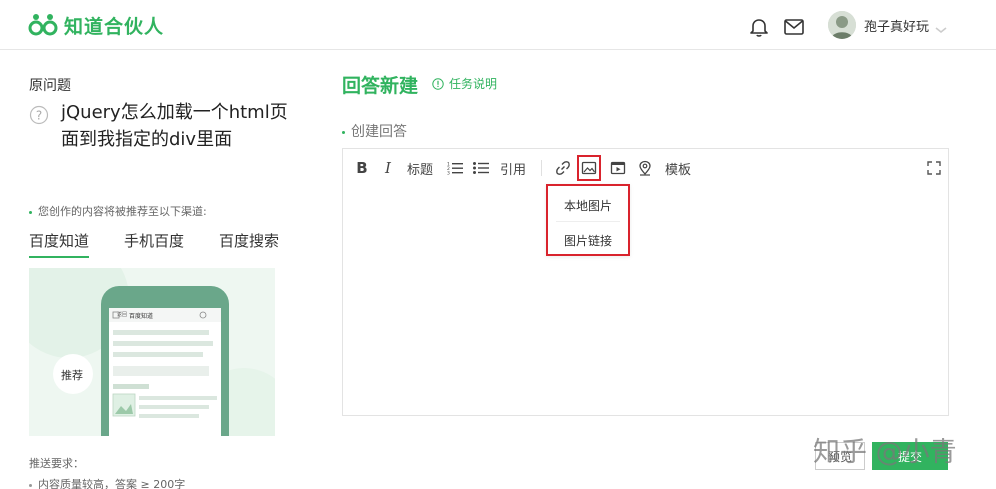 This screenshot has width=996, height=489. Describe the element at coordinates (941, 27) in the screenshot. I see `chevron-down-icon` at that location.